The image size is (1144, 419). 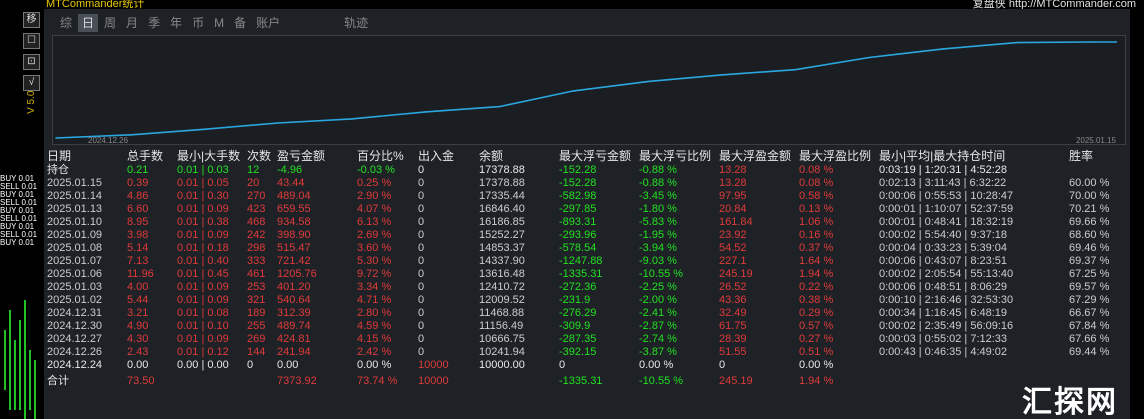 What do you see at coordinates (66, 23) in the screenshot?
I see `tab-0: 综` at bounding box center [66, 23].